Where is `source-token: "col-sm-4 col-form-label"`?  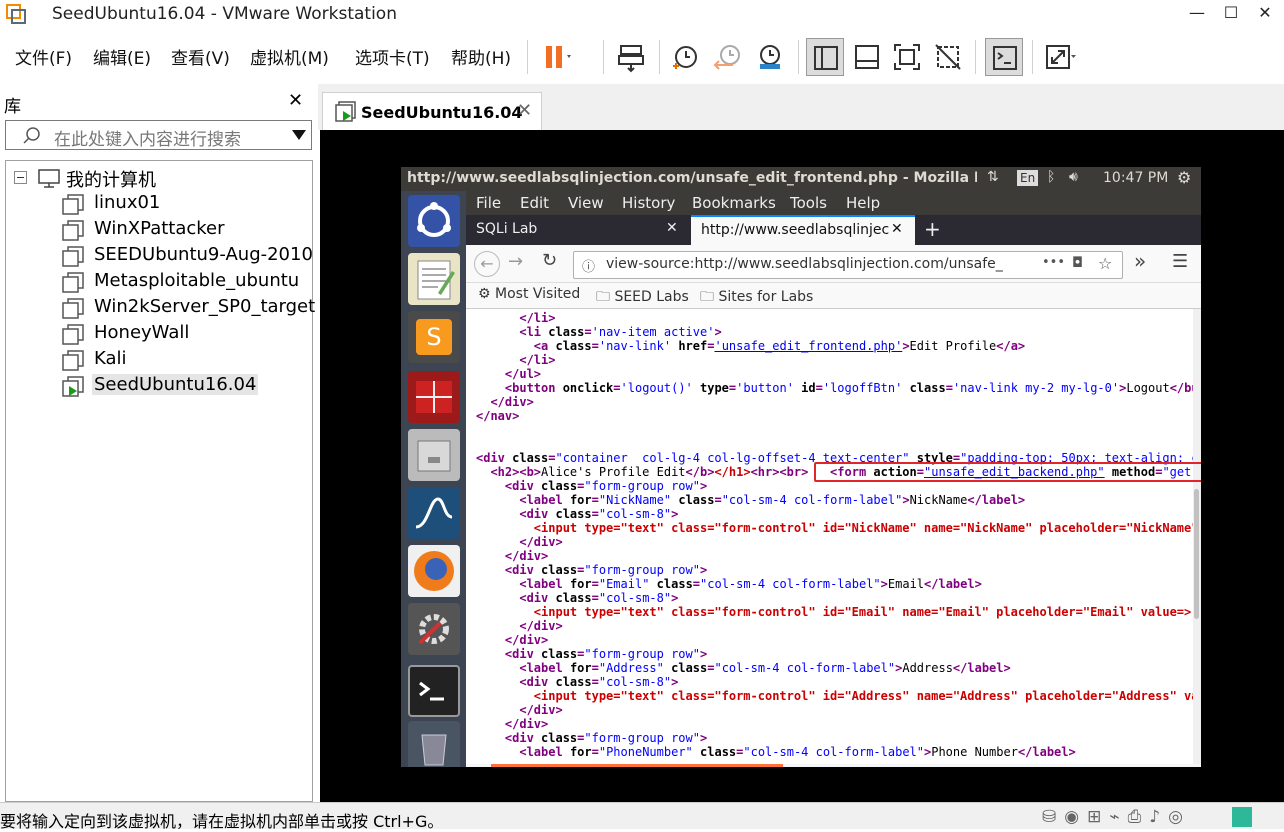 source-token: "col-sm-4 col-form-label" is located at coordinates (833, 752).